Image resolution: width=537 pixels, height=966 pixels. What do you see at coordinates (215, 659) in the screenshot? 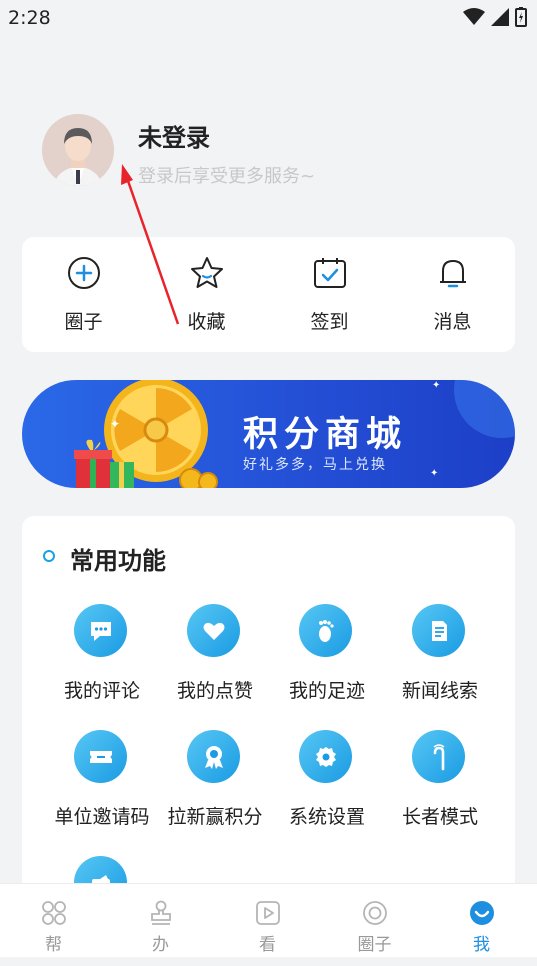
I see `func-my-likes: 我的点赞` at bounding box center [215, 659].